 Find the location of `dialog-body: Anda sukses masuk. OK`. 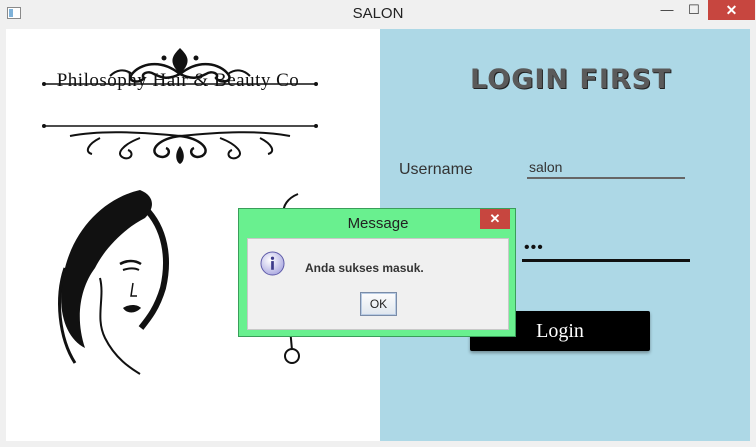

dialog-body: Anda sukses masuk. OK is located at coordinates (378, 284).